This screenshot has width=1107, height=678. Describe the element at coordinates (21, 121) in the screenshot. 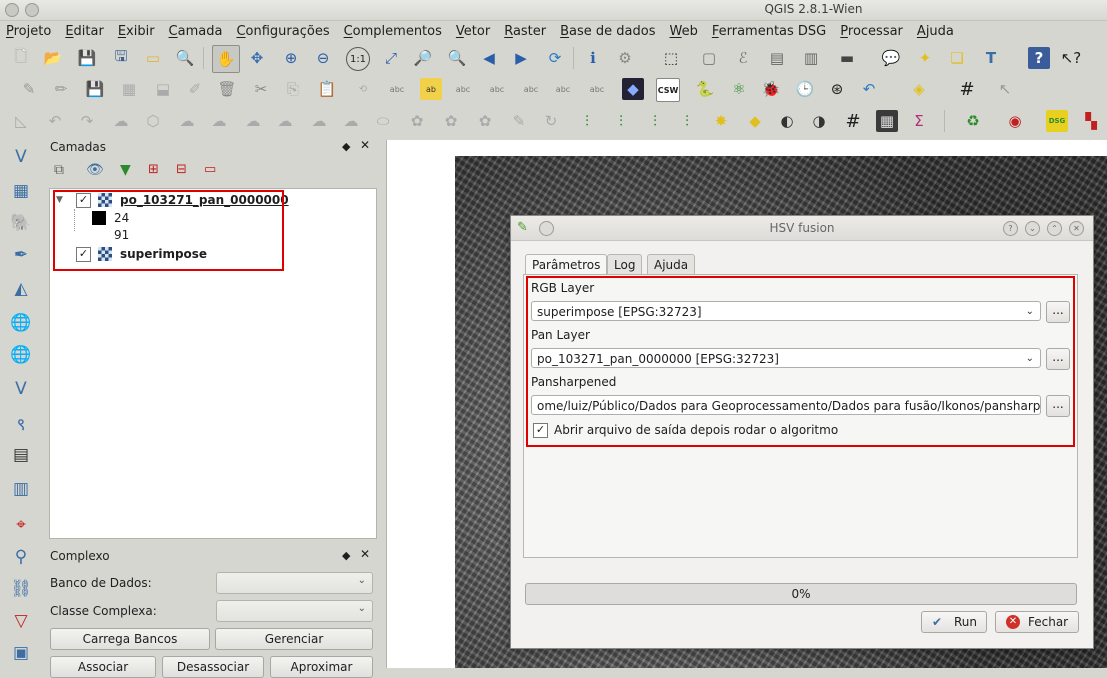

I see `advanced-edit-icon: ◺` at that location.